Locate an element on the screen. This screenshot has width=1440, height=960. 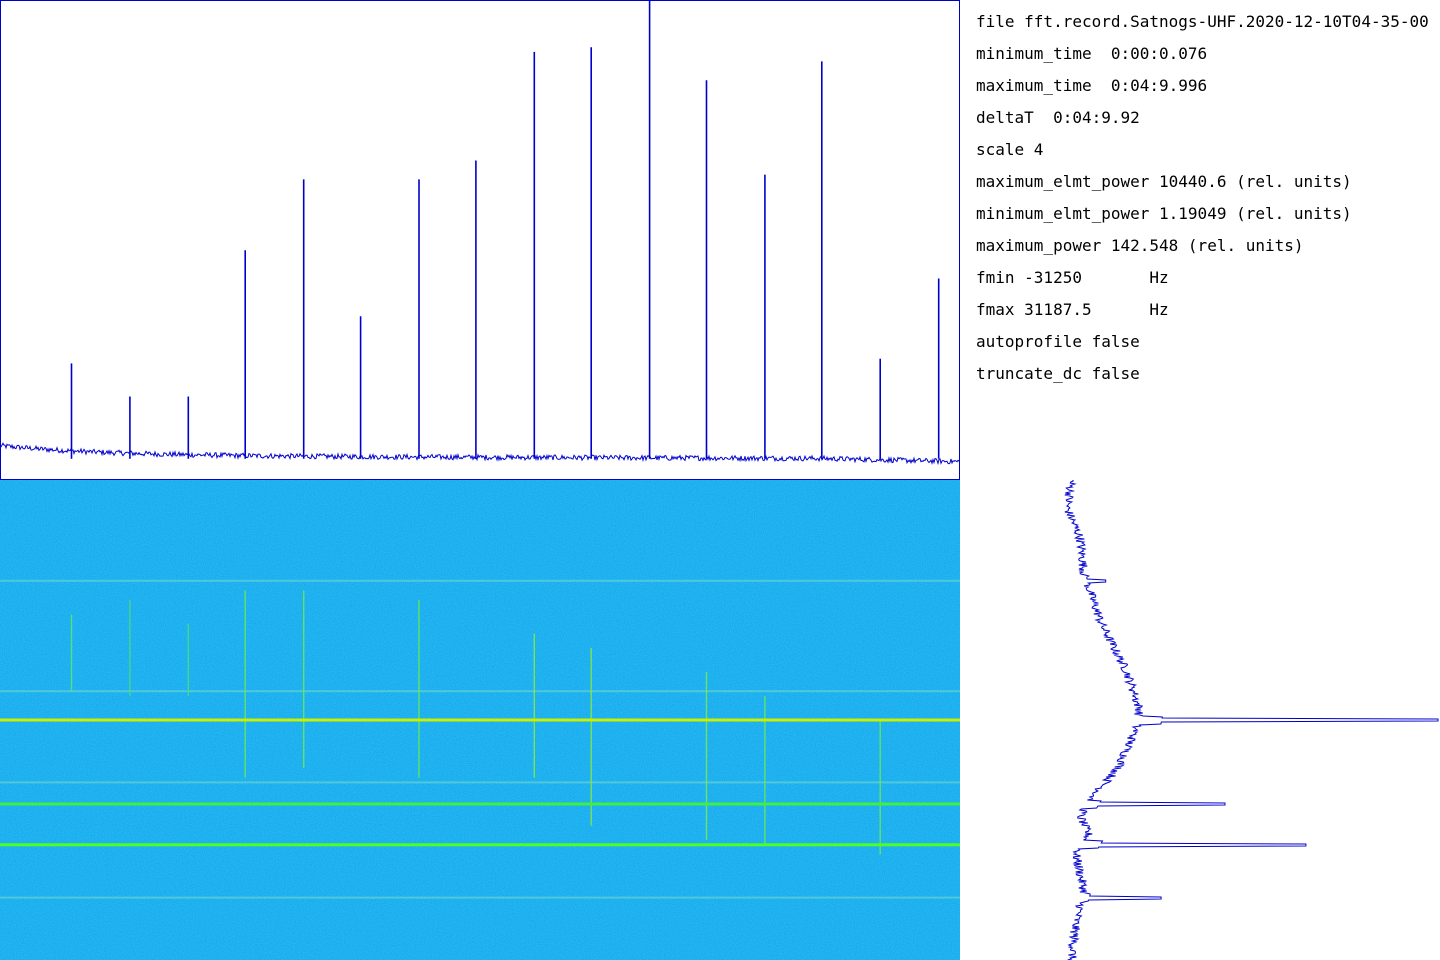
info-maximum-power: maximum_power 142.548 (rel. units) is located at coordinates (1140, 245).